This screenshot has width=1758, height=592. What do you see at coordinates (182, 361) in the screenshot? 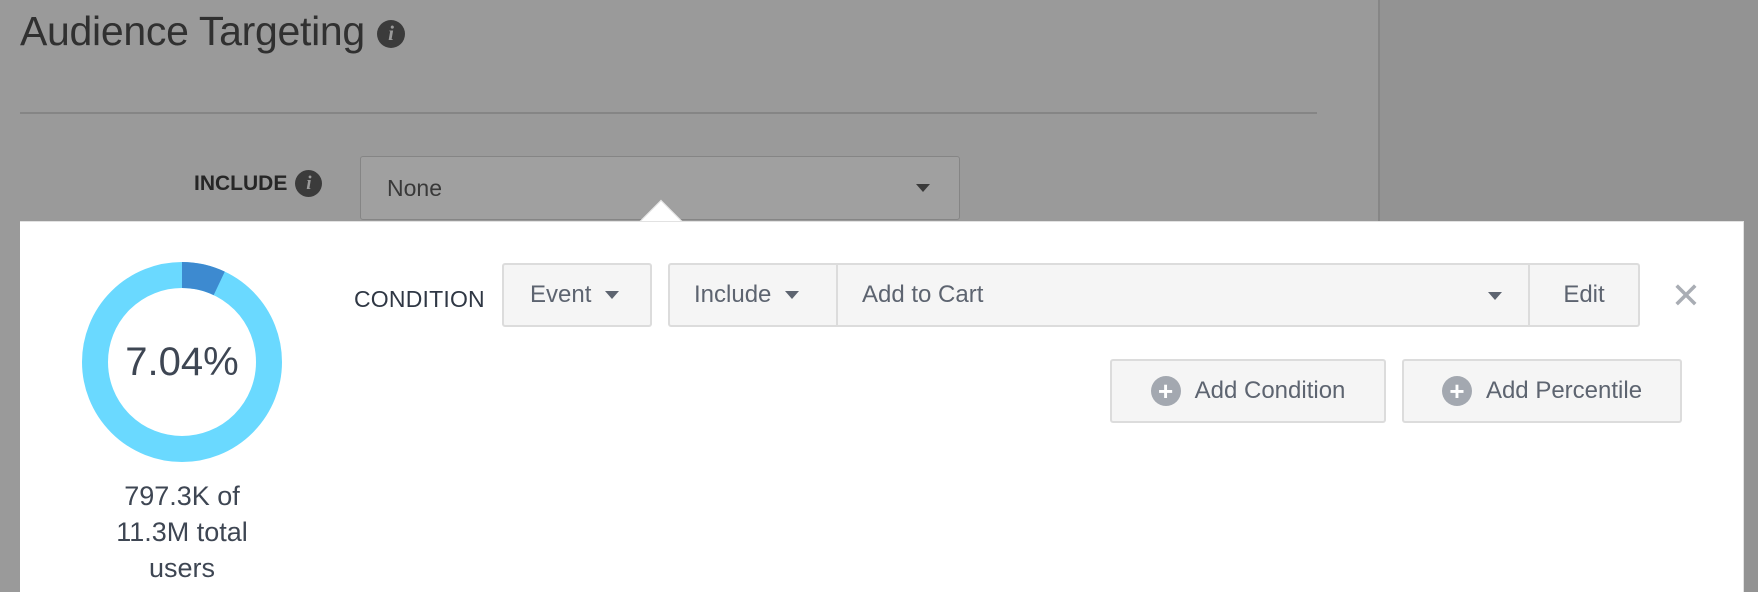
I see `reach-percentage: 7.04%` at bounding box center [182, 361].